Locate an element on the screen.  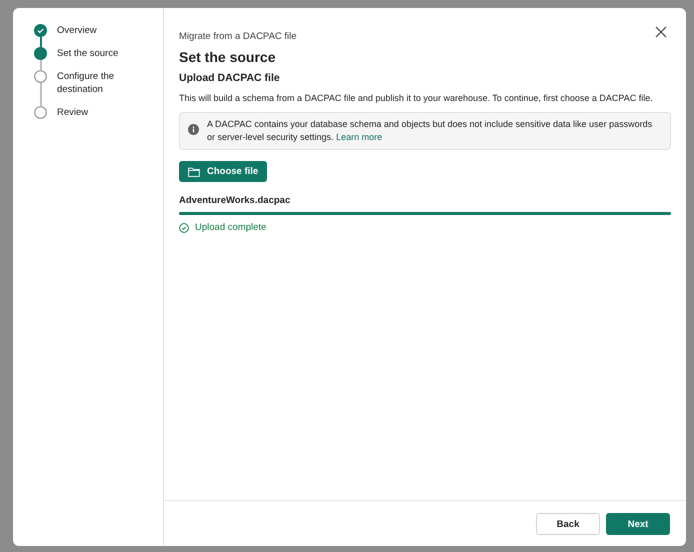
folder-icon is located at coordinates (194, 171).